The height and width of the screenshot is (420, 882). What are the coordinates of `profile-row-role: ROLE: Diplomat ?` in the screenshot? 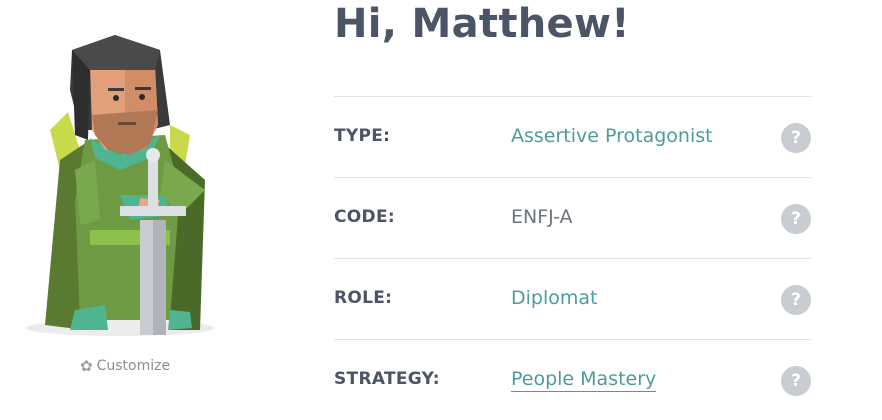 It's located at (572, 298).